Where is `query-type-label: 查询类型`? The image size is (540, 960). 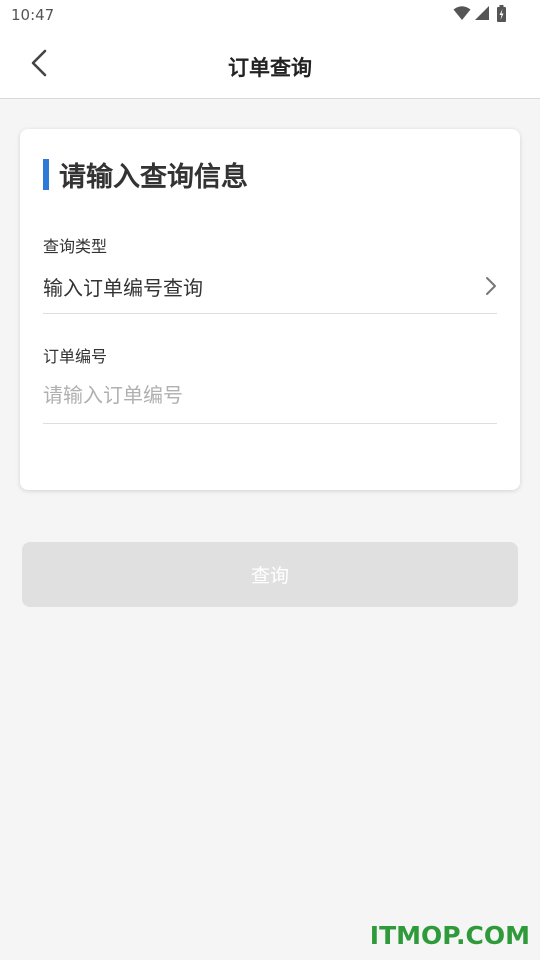
query-type-label: 查询类型 is located at coordinates (75, 246).